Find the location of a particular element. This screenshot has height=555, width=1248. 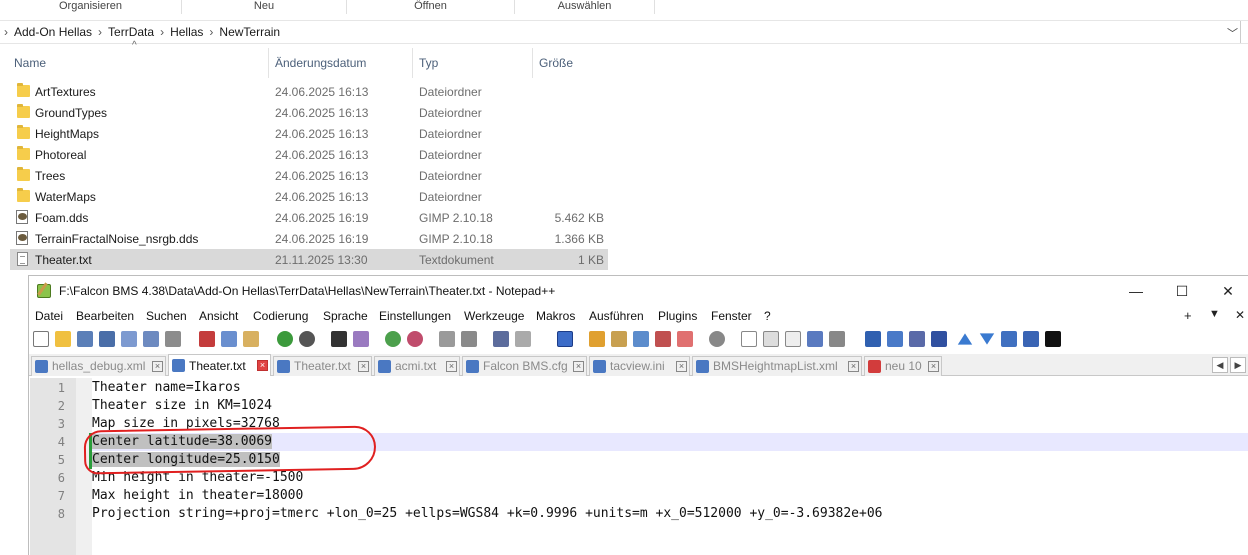

menu-search: Suchen is located at coordinates (166, 316).